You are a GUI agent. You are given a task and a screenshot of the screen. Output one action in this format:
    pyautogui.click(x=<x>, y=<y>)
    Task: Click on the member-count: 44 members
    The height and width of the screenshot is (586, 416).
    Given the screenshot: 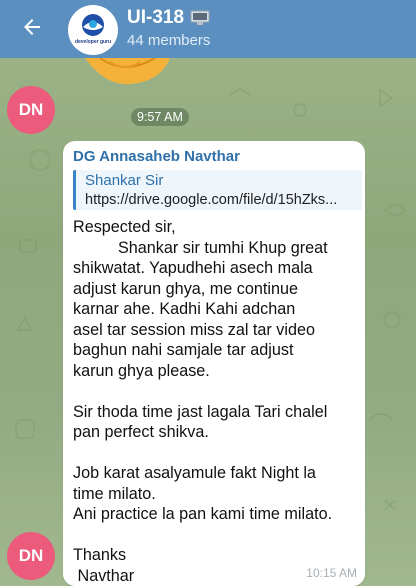 What is the action you would take?
    pyautogui.click(x=169, y=40)
    